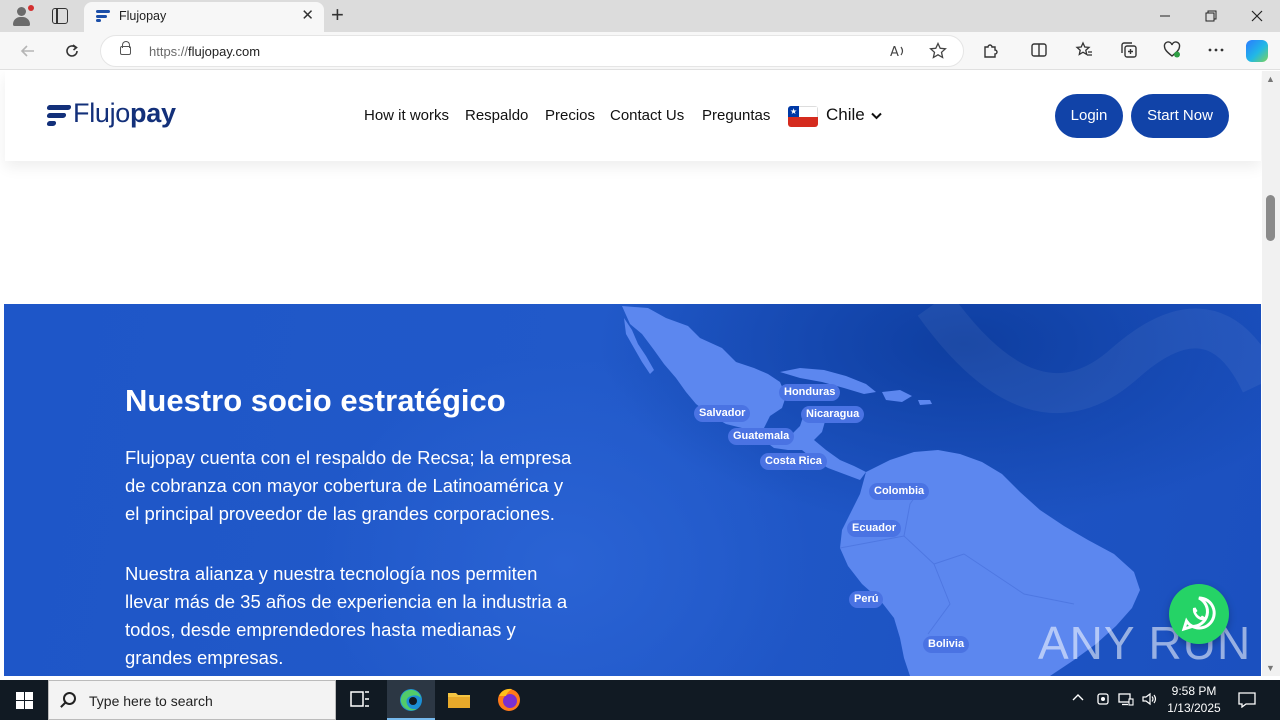  What do you see at coordinates (640, 700) in the screenshot?
I see `windows-taskbar: Type here to search 9:58 PM 1/13/2025` at bounding box center [640, 700].